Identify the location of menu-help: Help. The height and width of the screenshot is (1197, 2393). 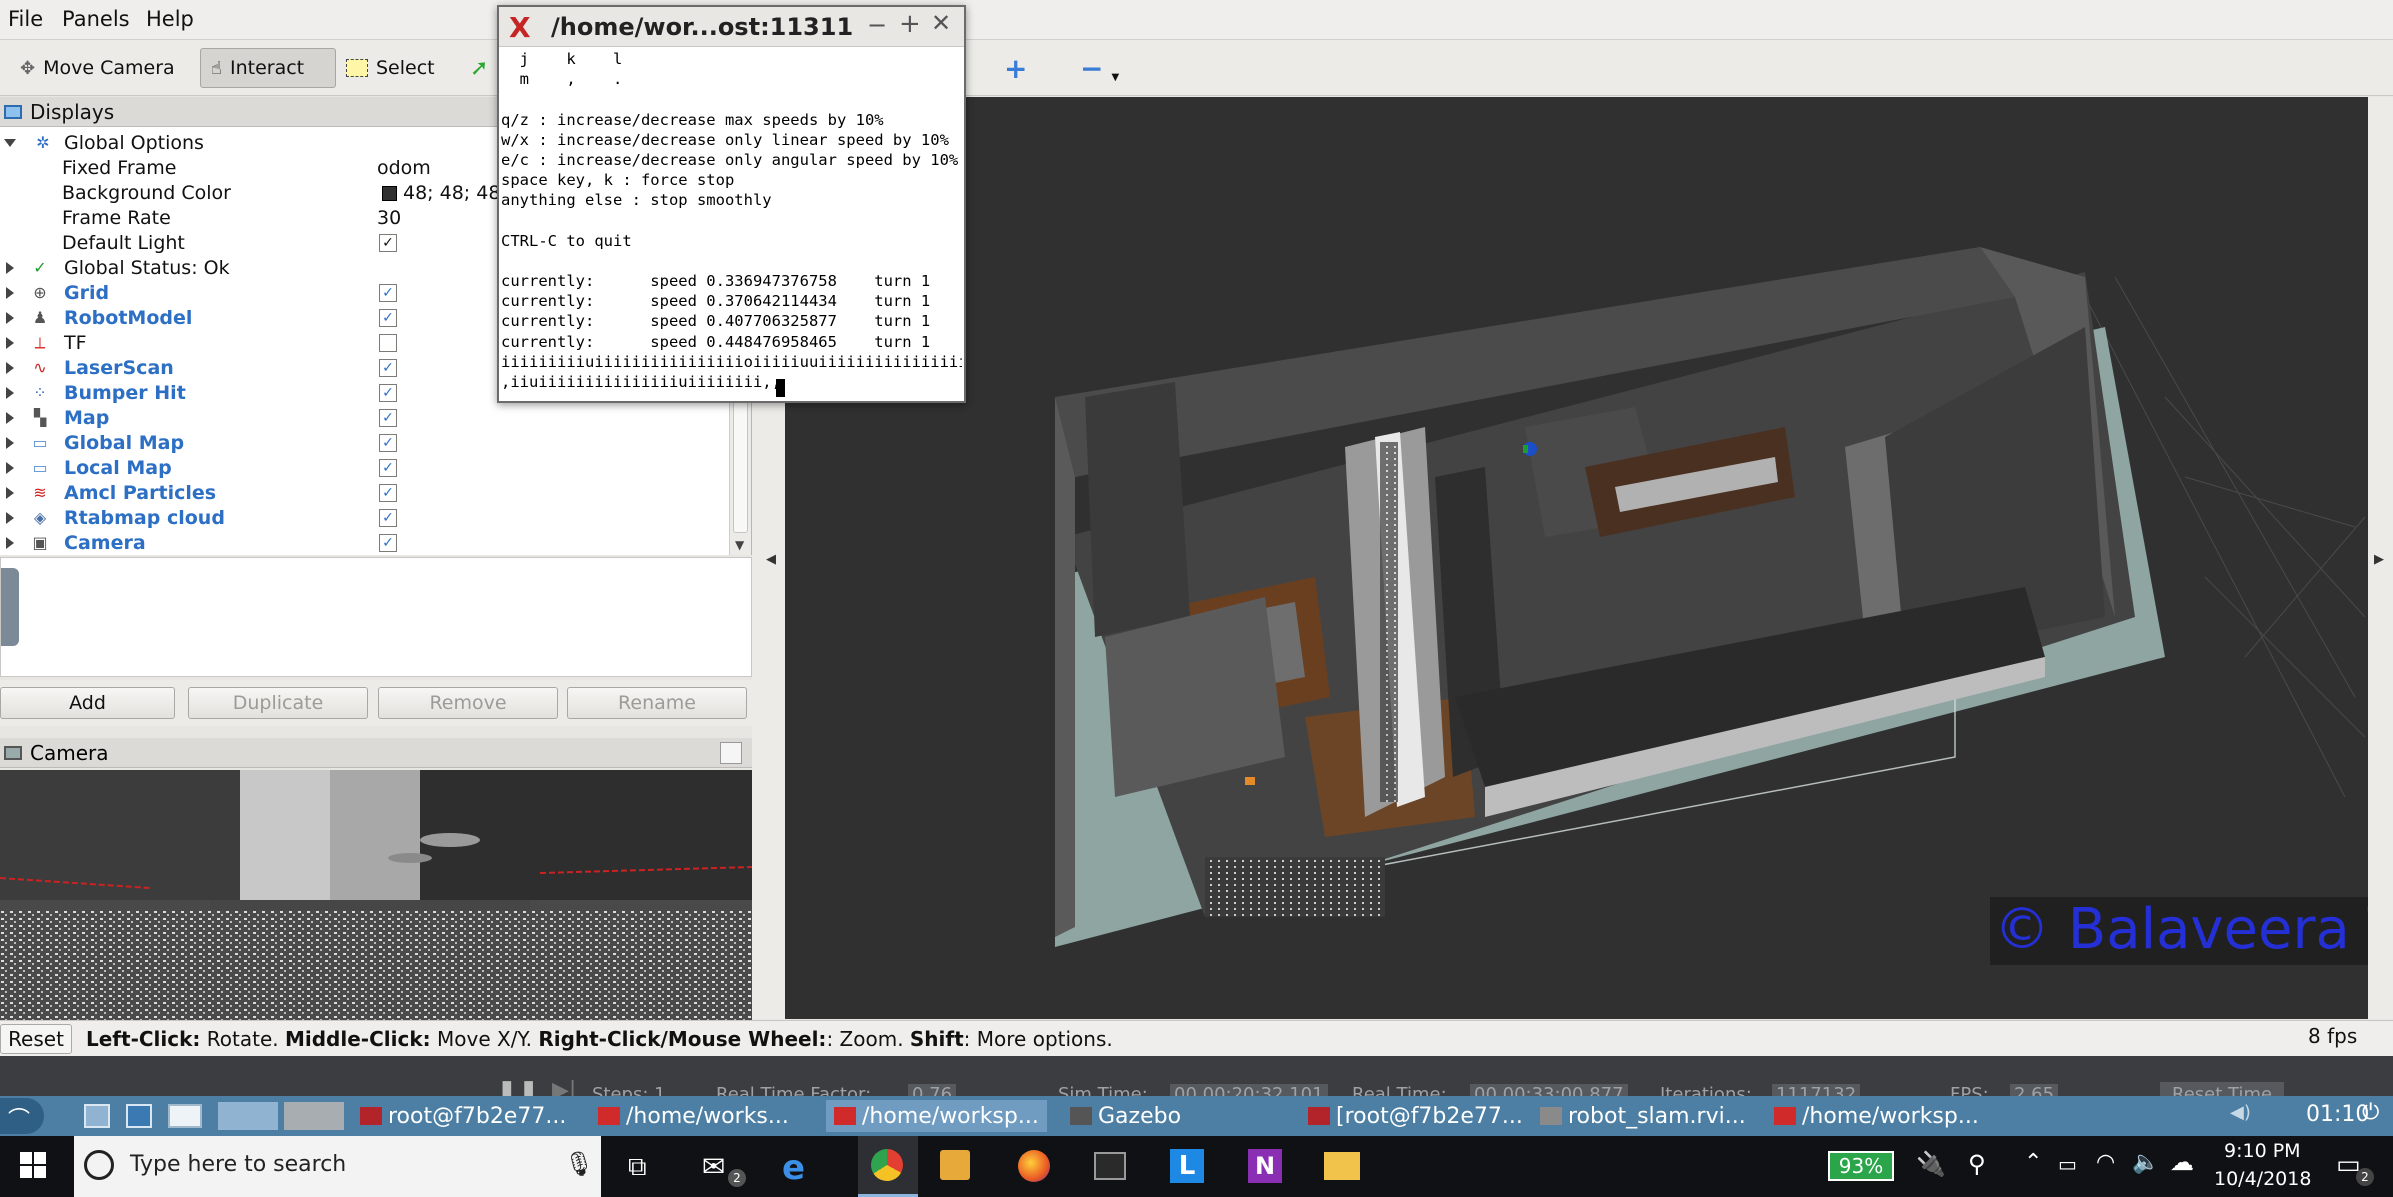
(170, 19).